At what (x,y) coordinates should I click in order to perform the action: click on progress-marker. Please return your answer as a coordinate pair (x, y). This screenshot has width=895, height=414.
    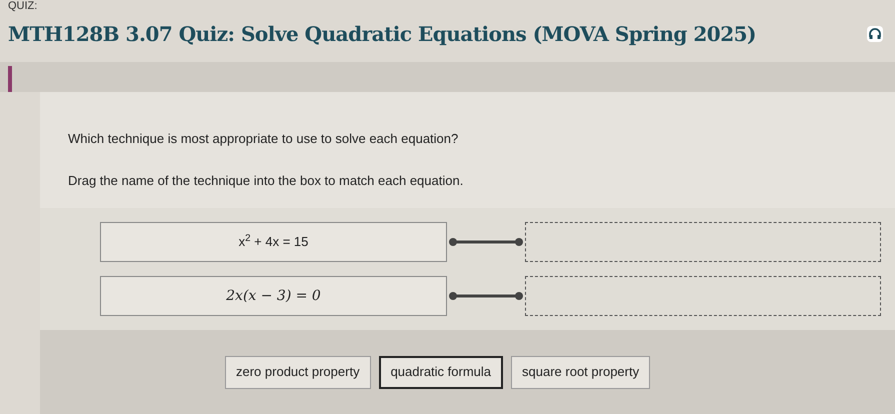
    Looking at the image, I should click on (10, 79).